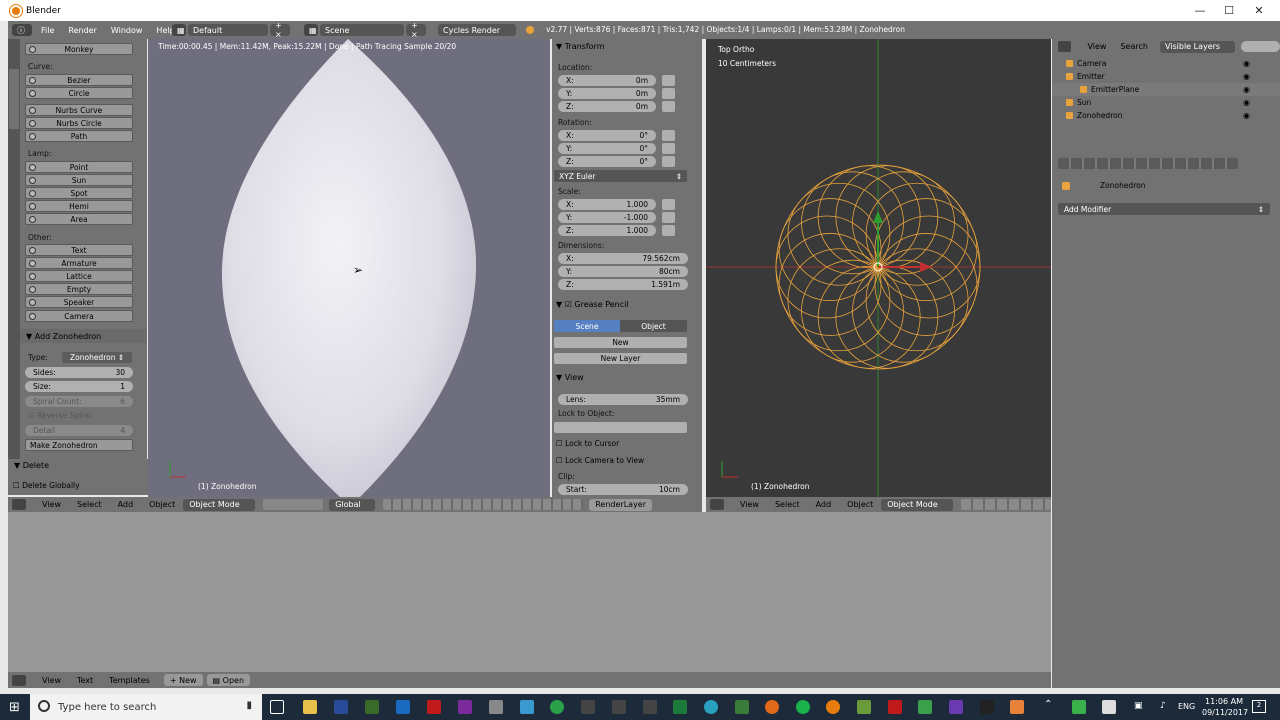  I want to click on grease-new-button: New, so click(620, 342).